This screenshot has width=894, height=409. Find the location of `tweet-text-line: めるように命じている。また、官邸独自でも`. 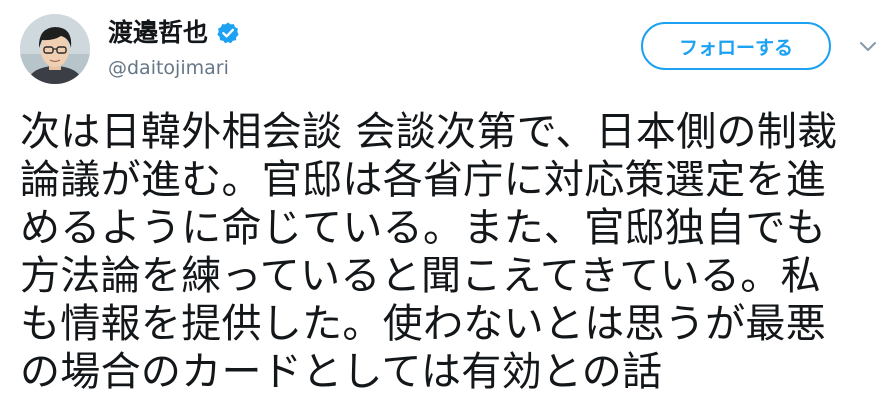

tweet-text-line: めるように命じている。また、官邸独自でも is located at coordinates (423, 228).